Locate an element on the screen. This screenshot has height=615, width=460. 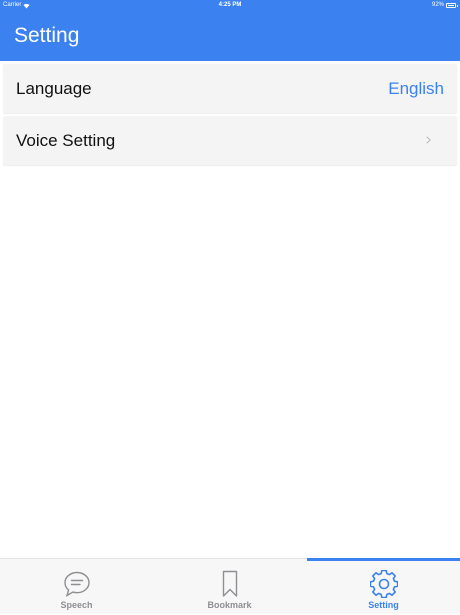
gear-icon is located at coordinates (383, 584).